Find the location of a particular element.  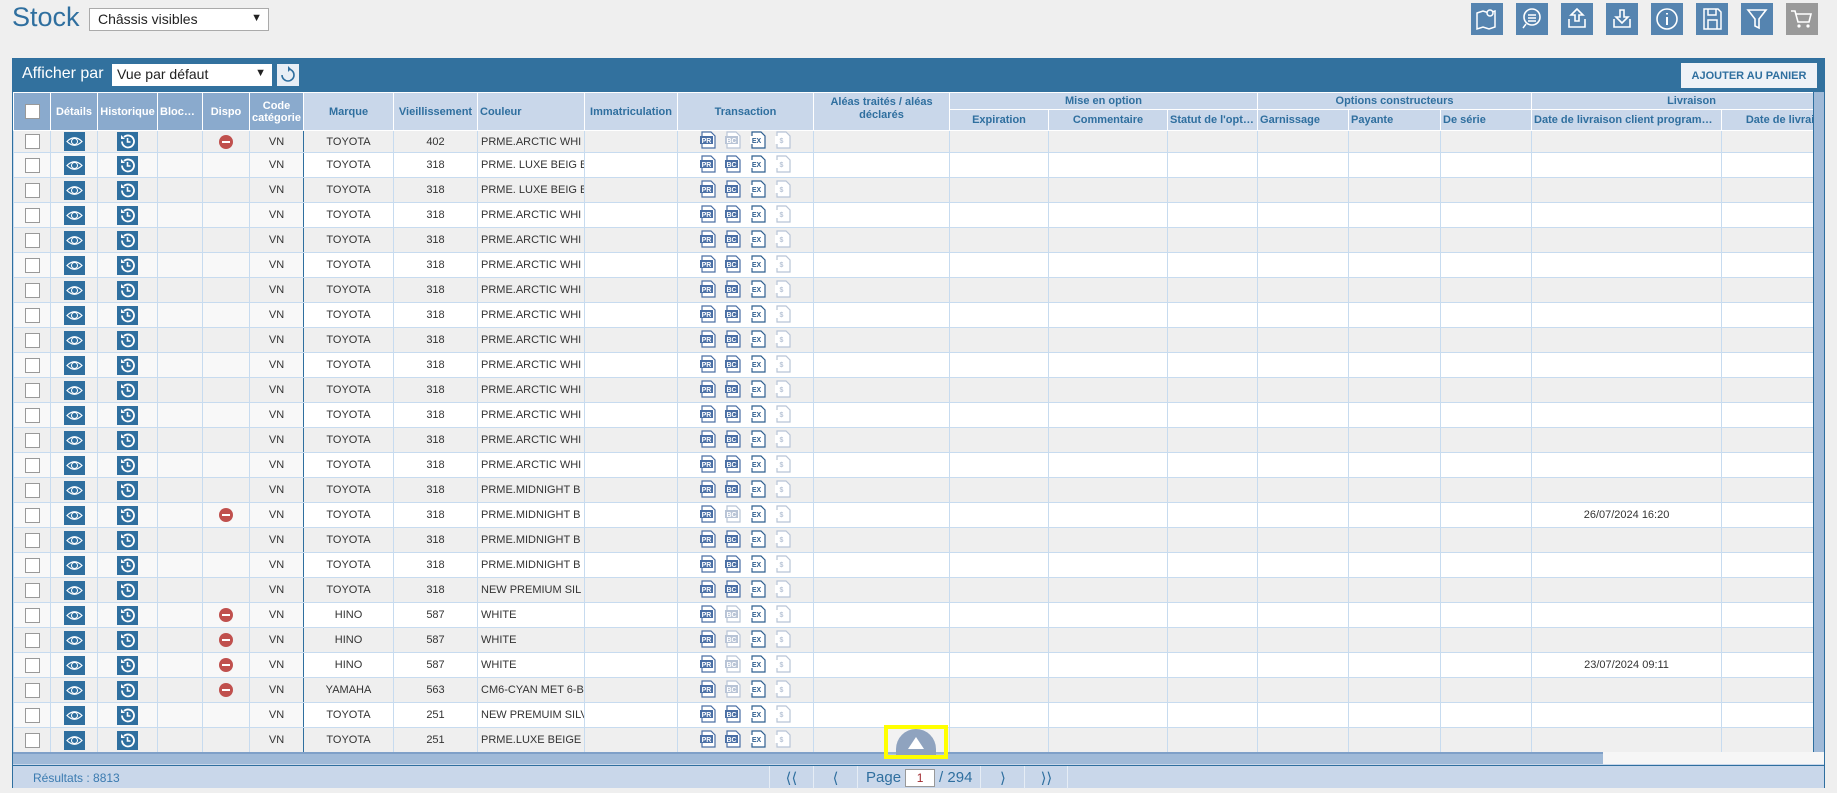

col-date-livraison: Date de livraiso is located at coordinates (1767, 120).